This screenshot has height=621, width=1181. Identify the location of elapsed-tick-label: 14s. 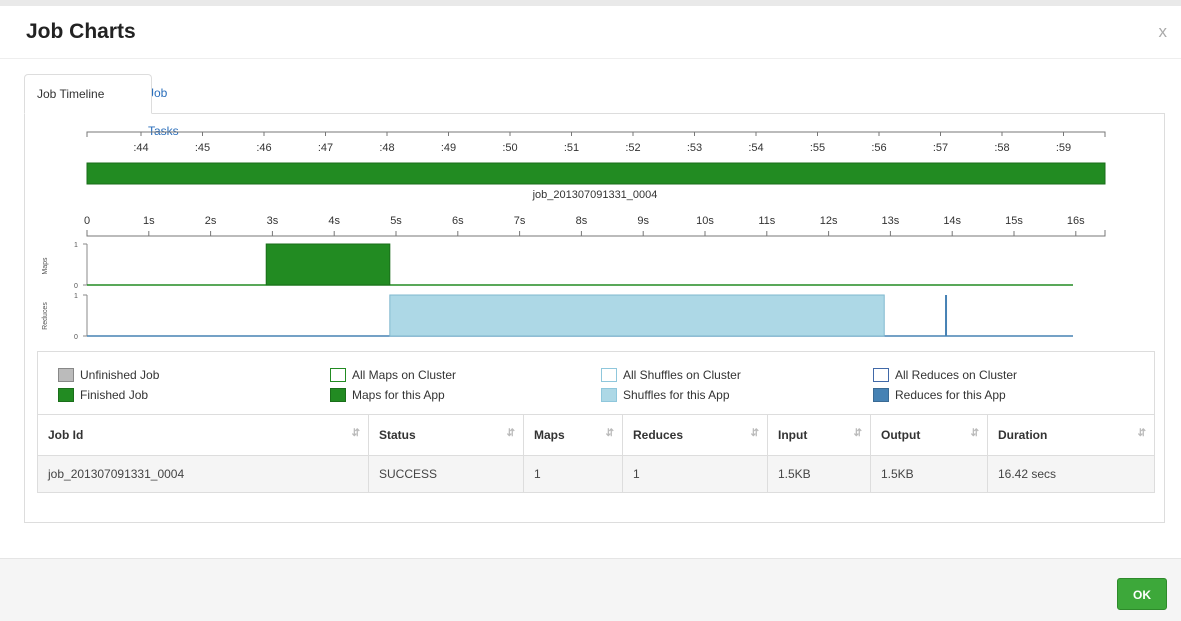
(952, 221).